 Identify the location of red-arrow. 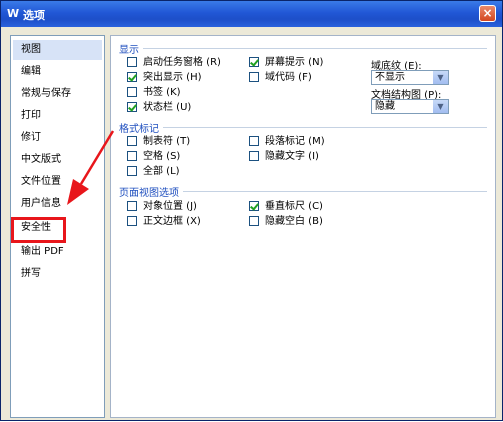
(91, 167).